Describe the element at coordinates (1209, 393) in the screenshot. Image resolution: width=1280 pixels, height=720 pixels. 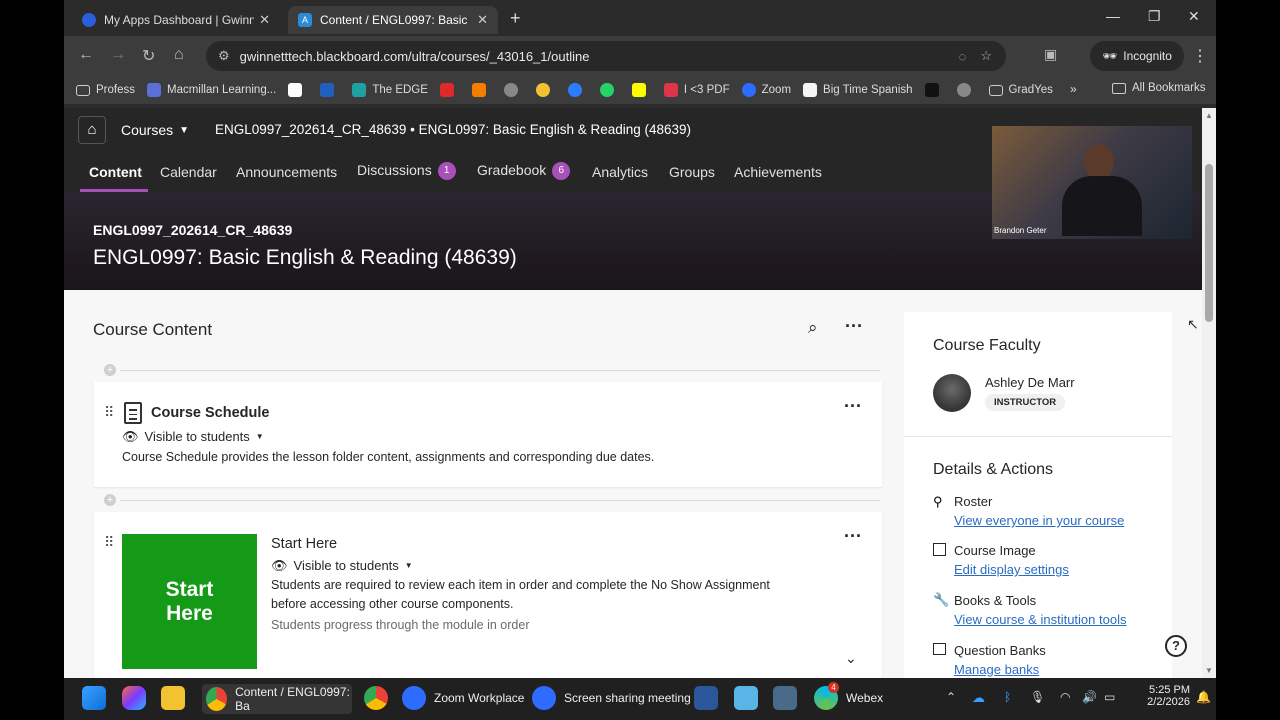
I see `scrollbar: ▲ ▼` at that location.